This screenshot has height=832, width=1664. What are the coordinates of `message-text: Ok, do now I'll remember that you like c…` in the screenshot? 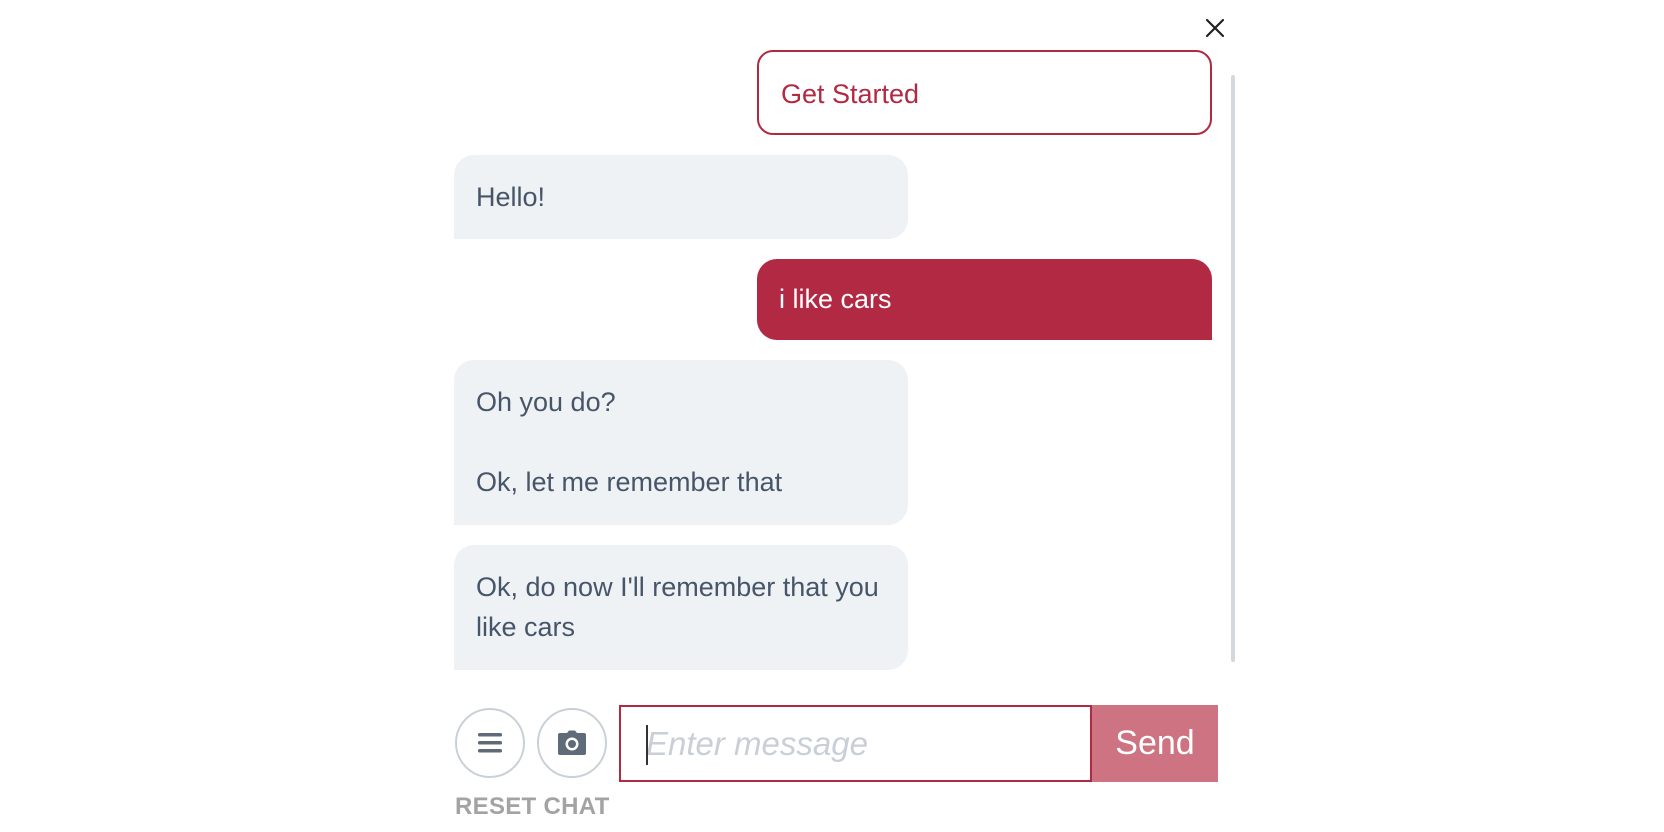 It's located at (677, 607).